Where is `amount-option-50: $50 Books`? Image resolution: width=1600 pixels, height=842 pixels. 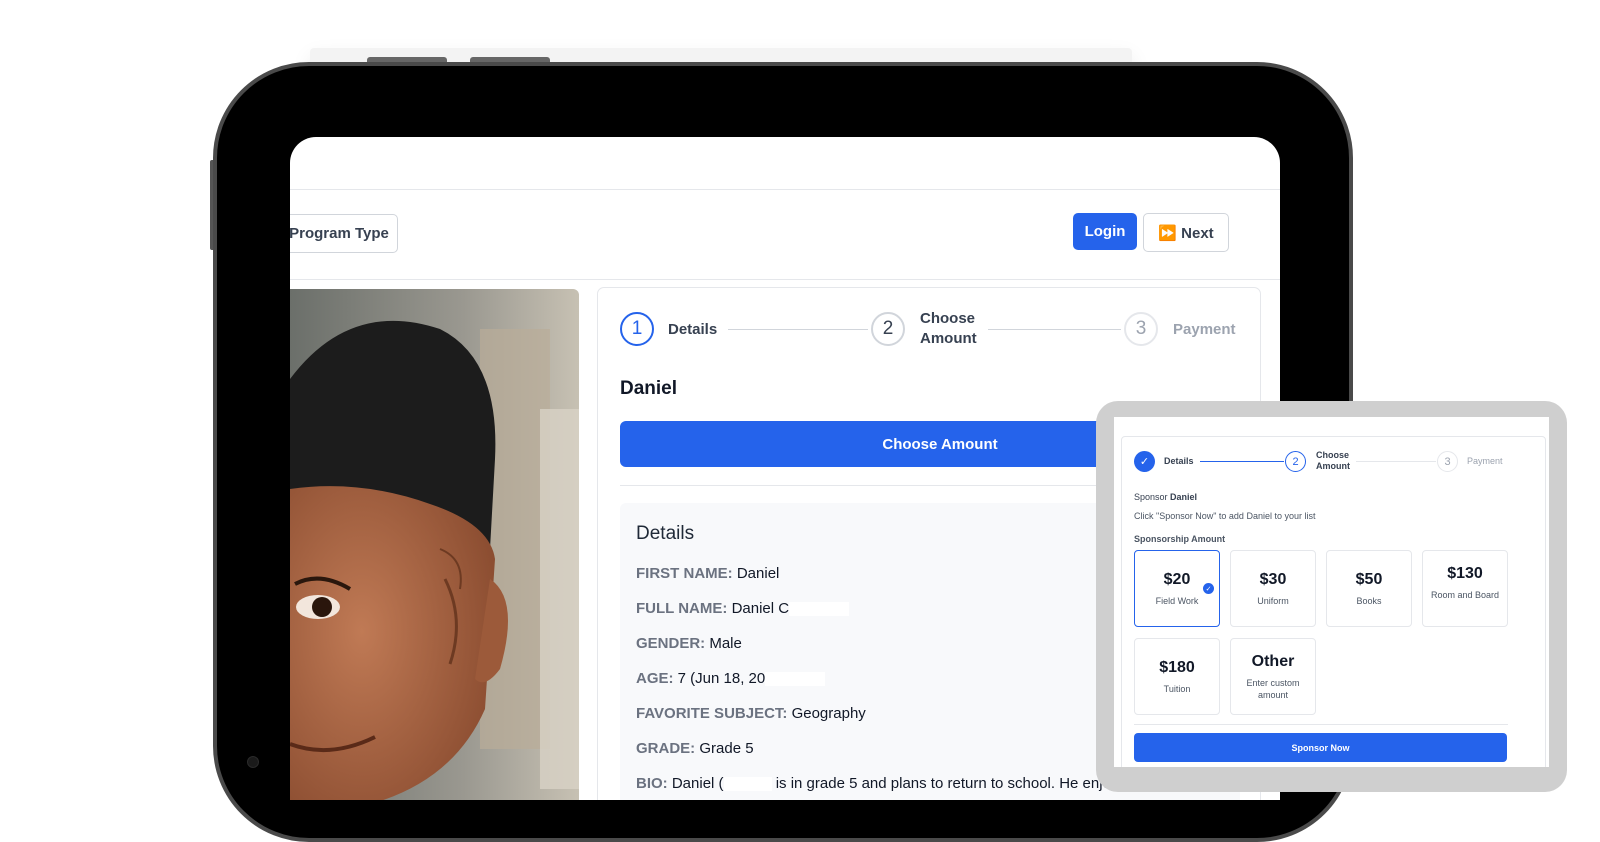
amount-option-50: $50 Books is located at coordinates (1369, 588).